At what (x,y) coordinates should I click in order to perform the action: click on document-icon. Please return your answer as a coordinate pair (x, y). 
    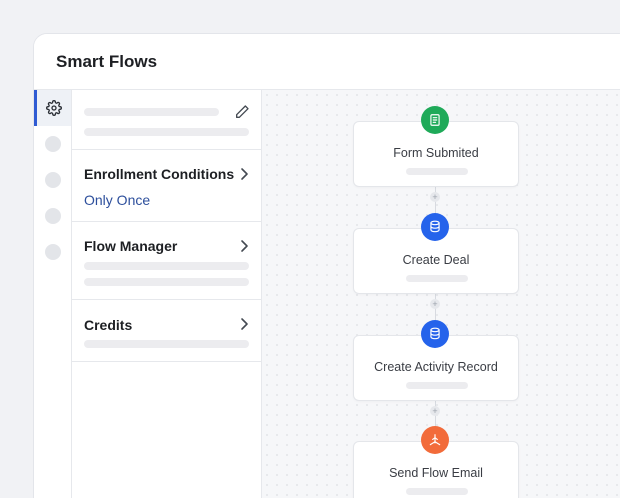
    Looking at the image, I should click on (435, 120).